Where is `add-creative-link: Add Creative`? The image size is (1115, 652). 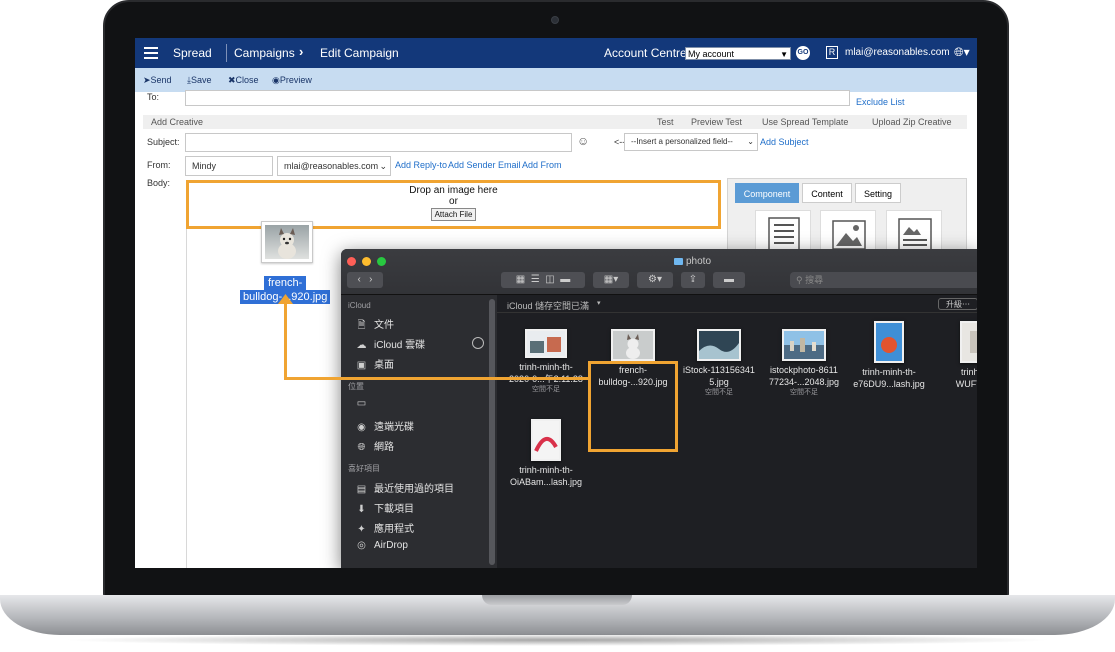
add-creative-link: Add Creative is located at coordinates (177, 122).